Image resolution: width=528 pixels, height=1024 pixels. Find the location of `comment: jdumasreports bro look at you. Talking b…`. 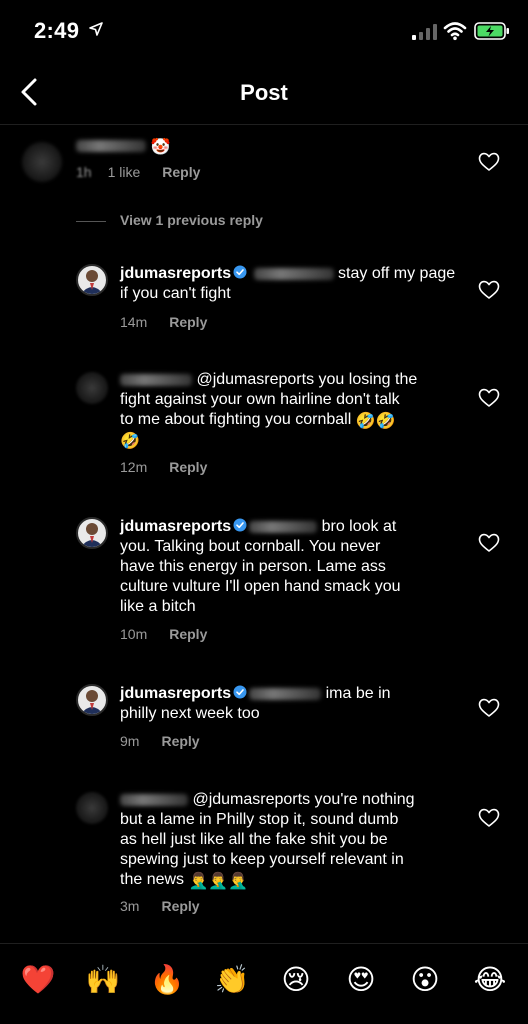

comment: jdumasreports bro look at you. Talking b… is located at coordinates (264, 580).